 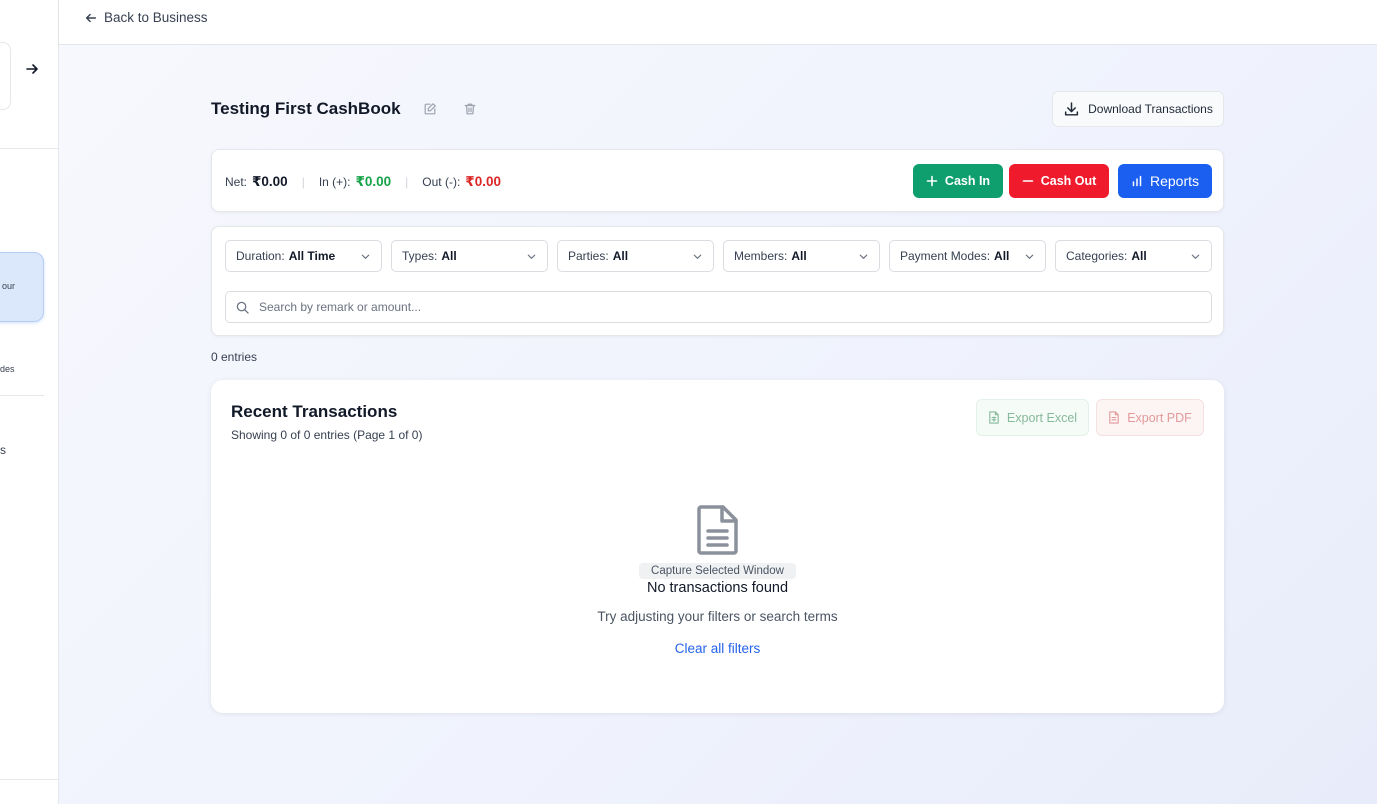 I want to click on arrow-right-icon, so click(x=32, y=69).